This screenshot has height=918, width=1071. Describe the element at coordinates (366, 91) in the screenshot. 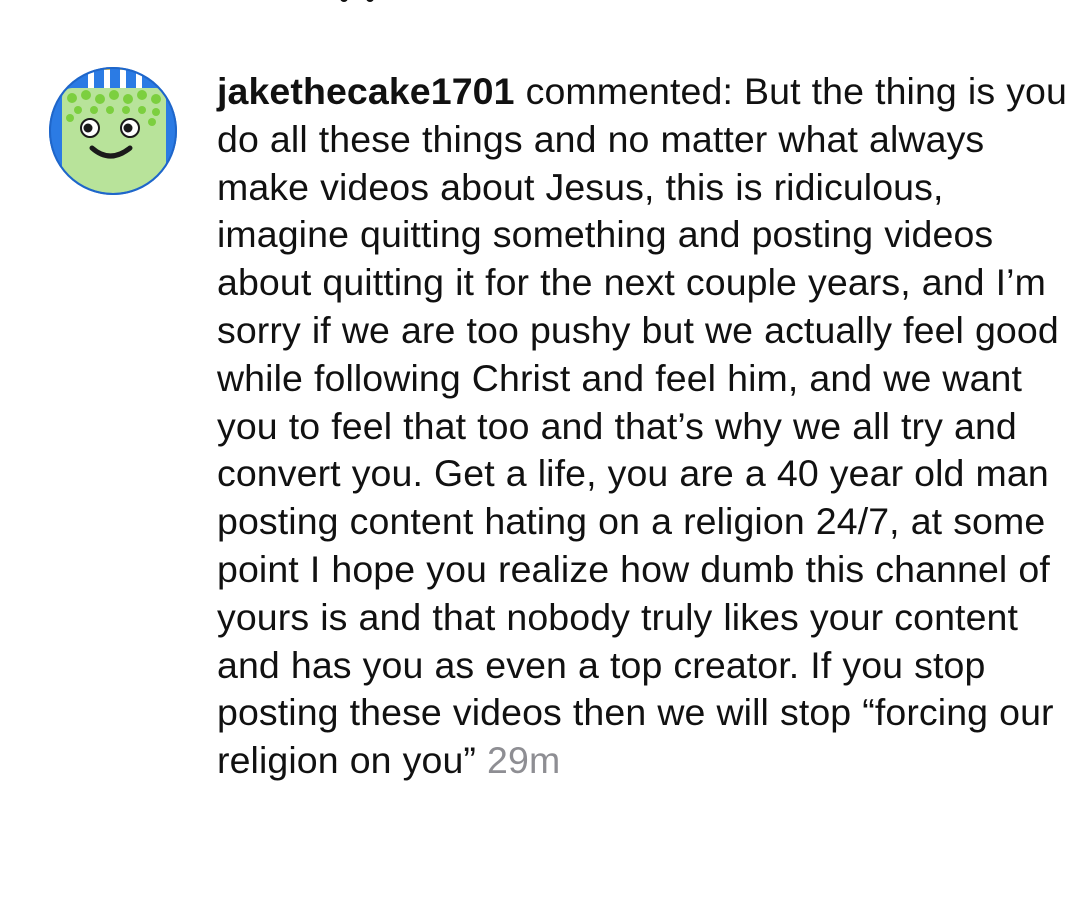

I see `comment-username: jakethecake1701` at that location.